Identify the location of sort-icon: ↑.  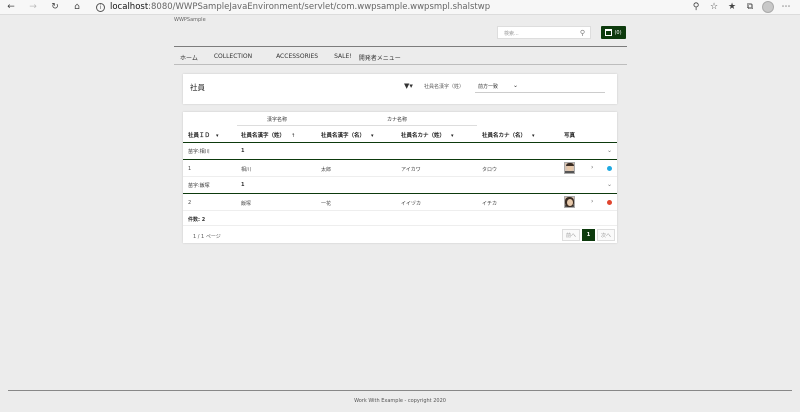
(293, 136).